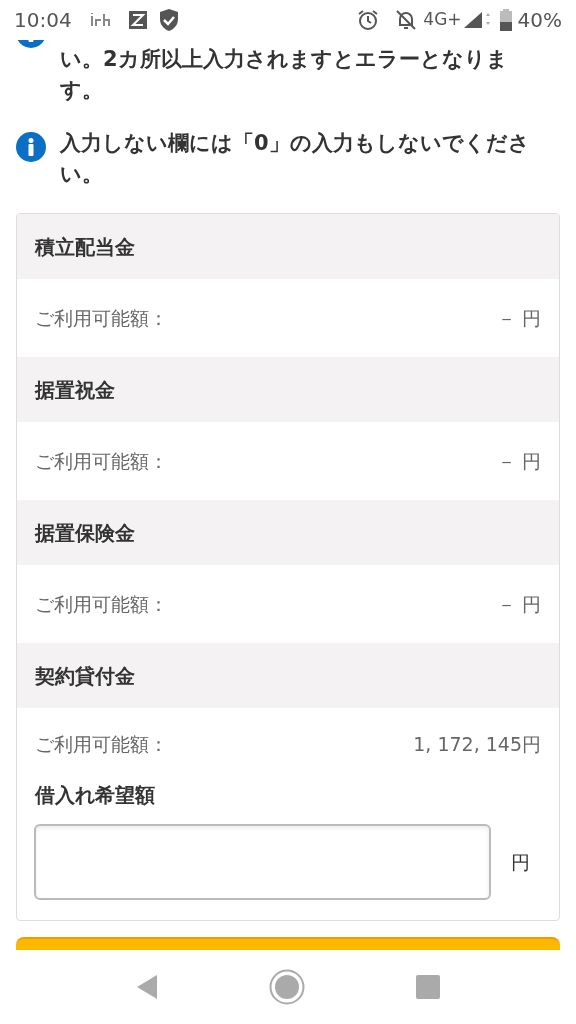  I want to click on field-label: 借入れ希望額, so click(95, 795).